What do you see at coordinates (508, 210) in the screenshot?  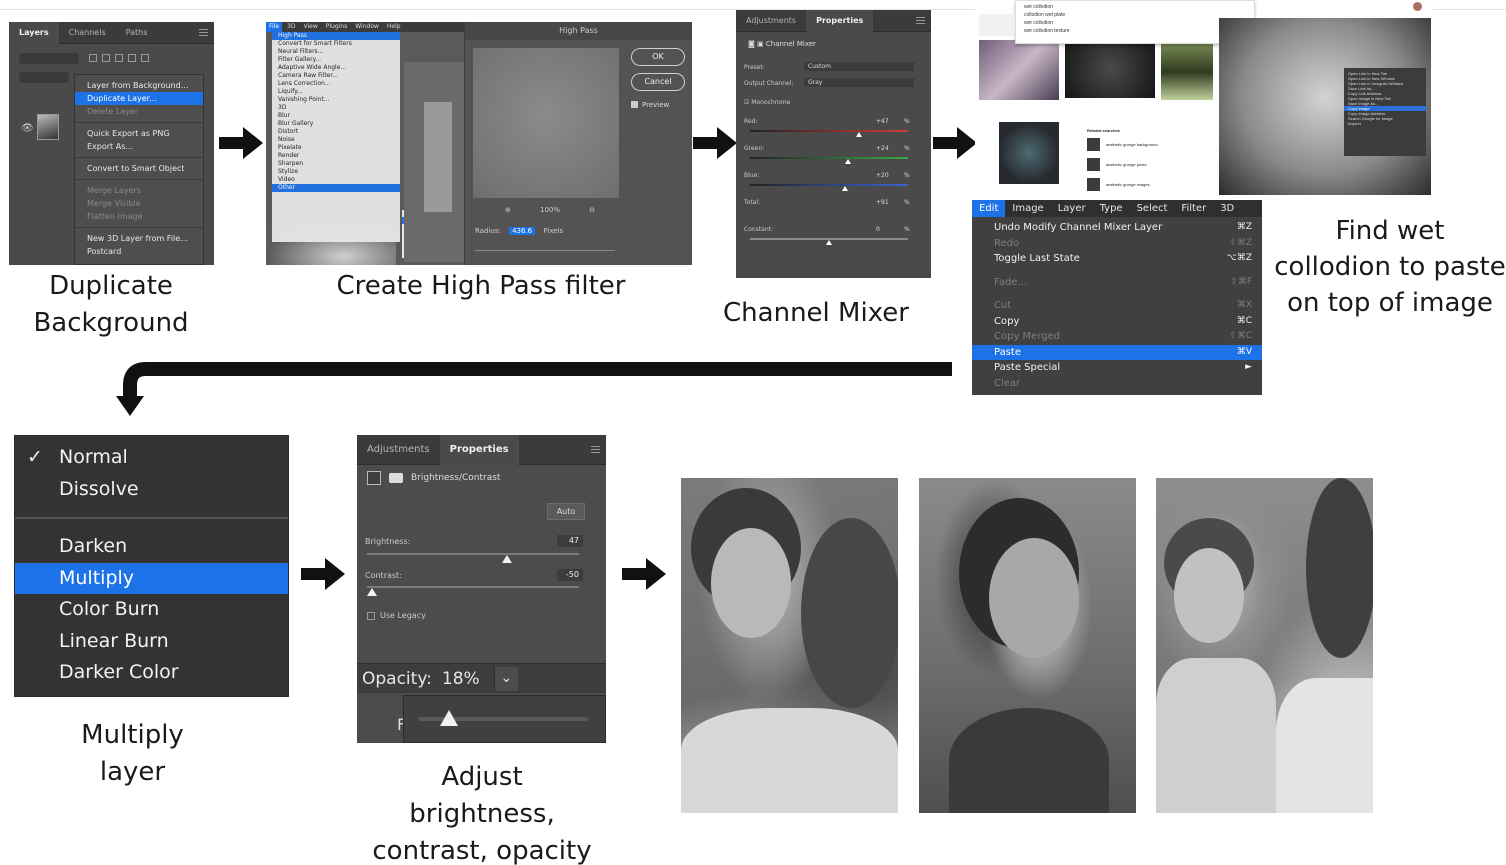 I see `zoom-in-icon: ⊕` at bounding box center [508, 210].